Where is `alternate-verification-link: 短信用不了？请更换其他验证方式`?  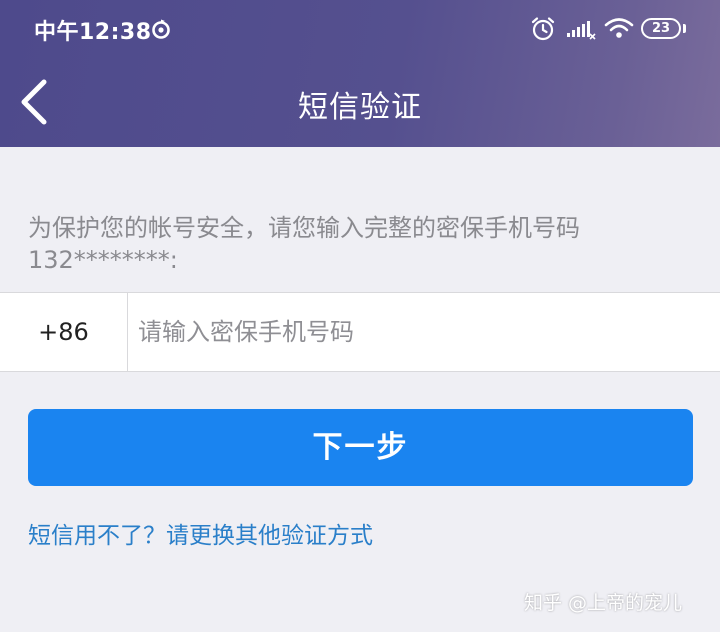
alternate-verification-link: 短信用不了？请更换其他验证方式 is located at coordinates (200, 533).